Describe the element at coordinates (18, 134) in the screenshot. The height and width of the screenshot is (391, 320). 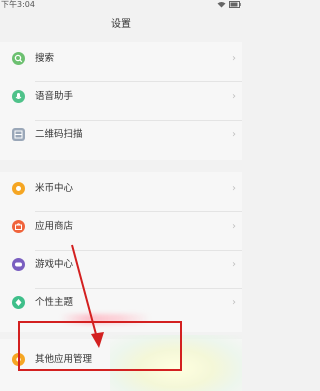
I see `qr-scan-icon` at that location.